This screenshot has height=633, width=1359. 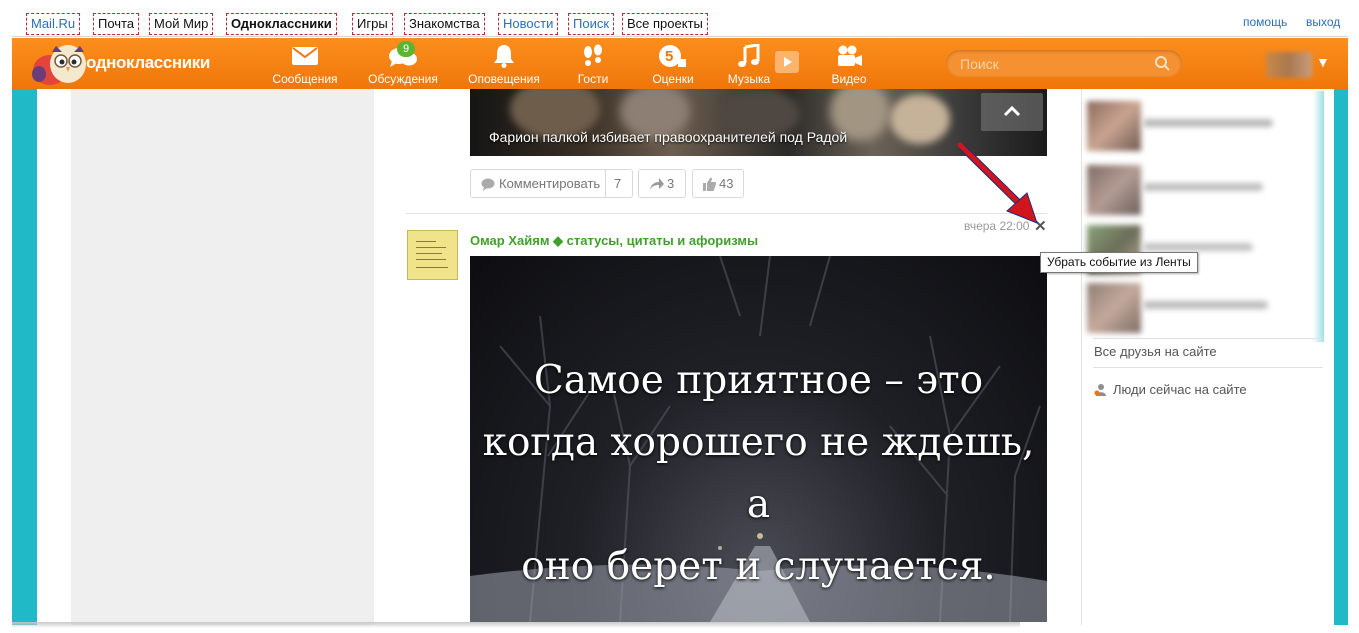 I want to click on svg-text: 5, so click(x=669, y=56).